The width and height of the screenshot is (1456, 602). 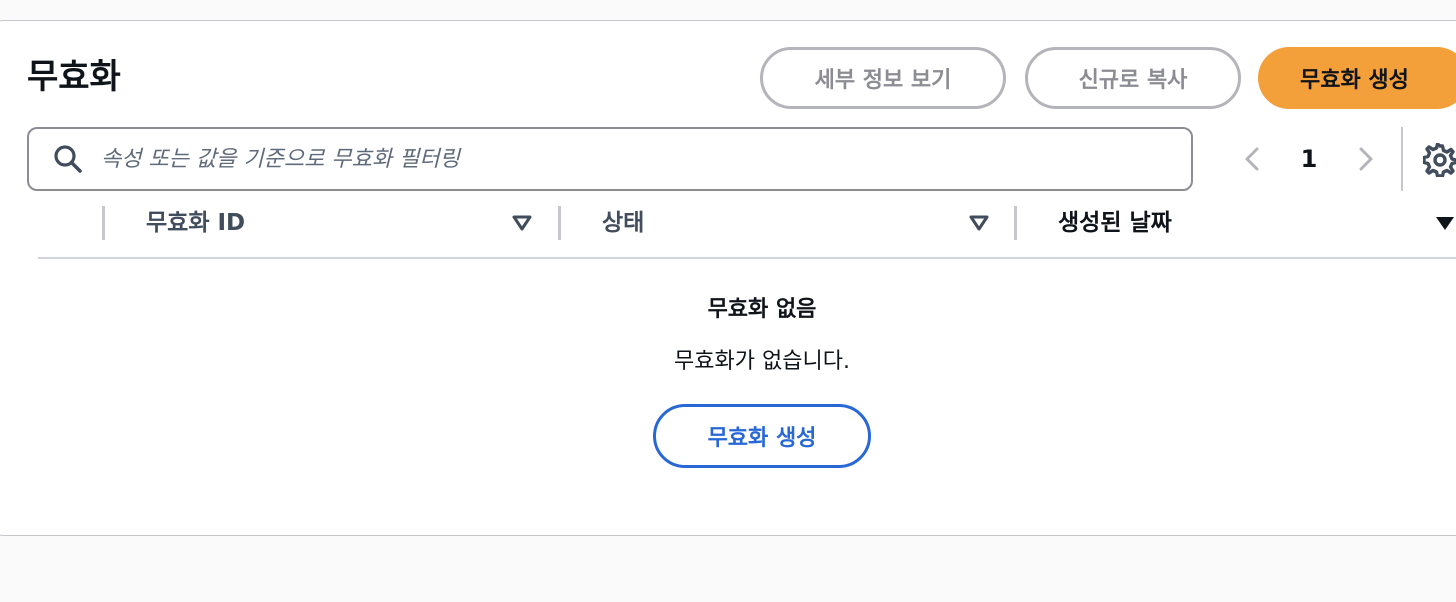 I want to click on empty-state-description: 무효화가 없습니다., so click(x=762, y=361).